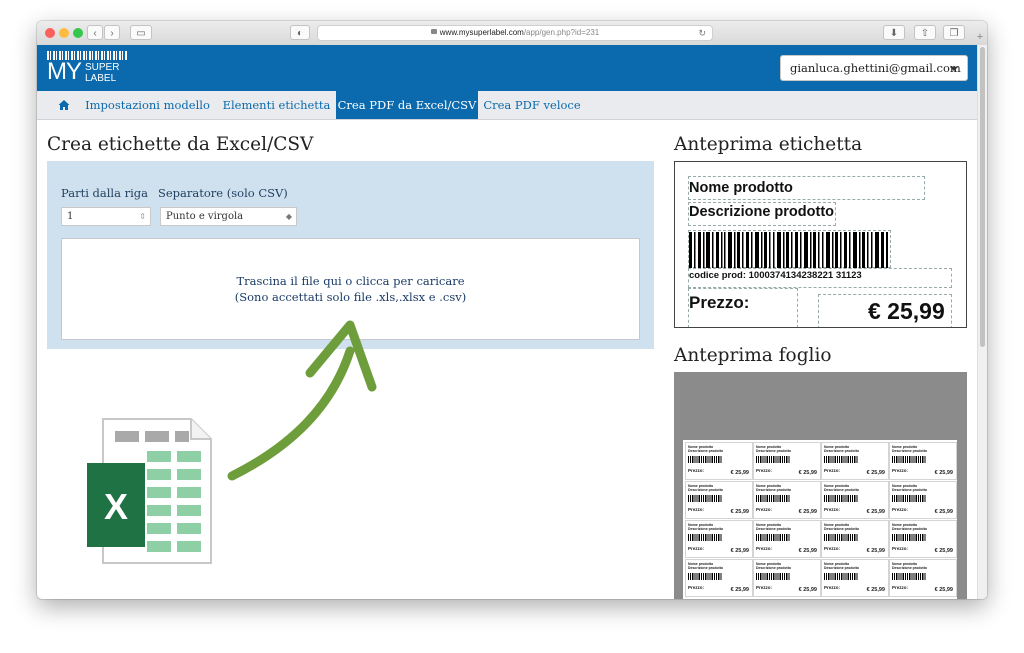 This screenshot has height=653, width=1024. What do you see at coordinates (180, 144) in the screenshot?
I see `page-title: Crea etichette da Excel/CSV` at bounding box center [180, 144].